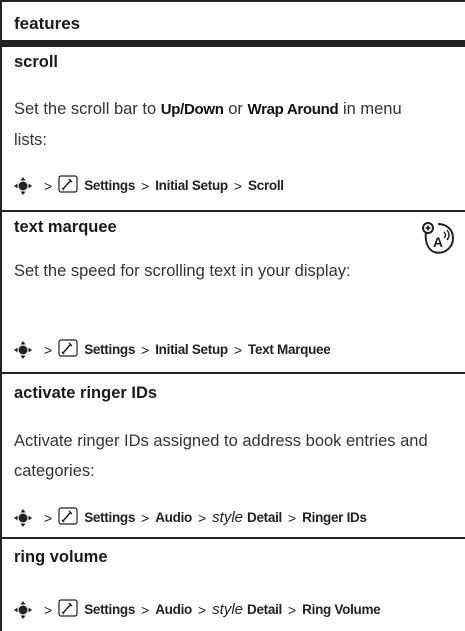 The image size is (465, 631). What do you see at coordinates (61, 557) in the screenshot?
I see `row-title: ring volume` at bounding box center [61, 557].